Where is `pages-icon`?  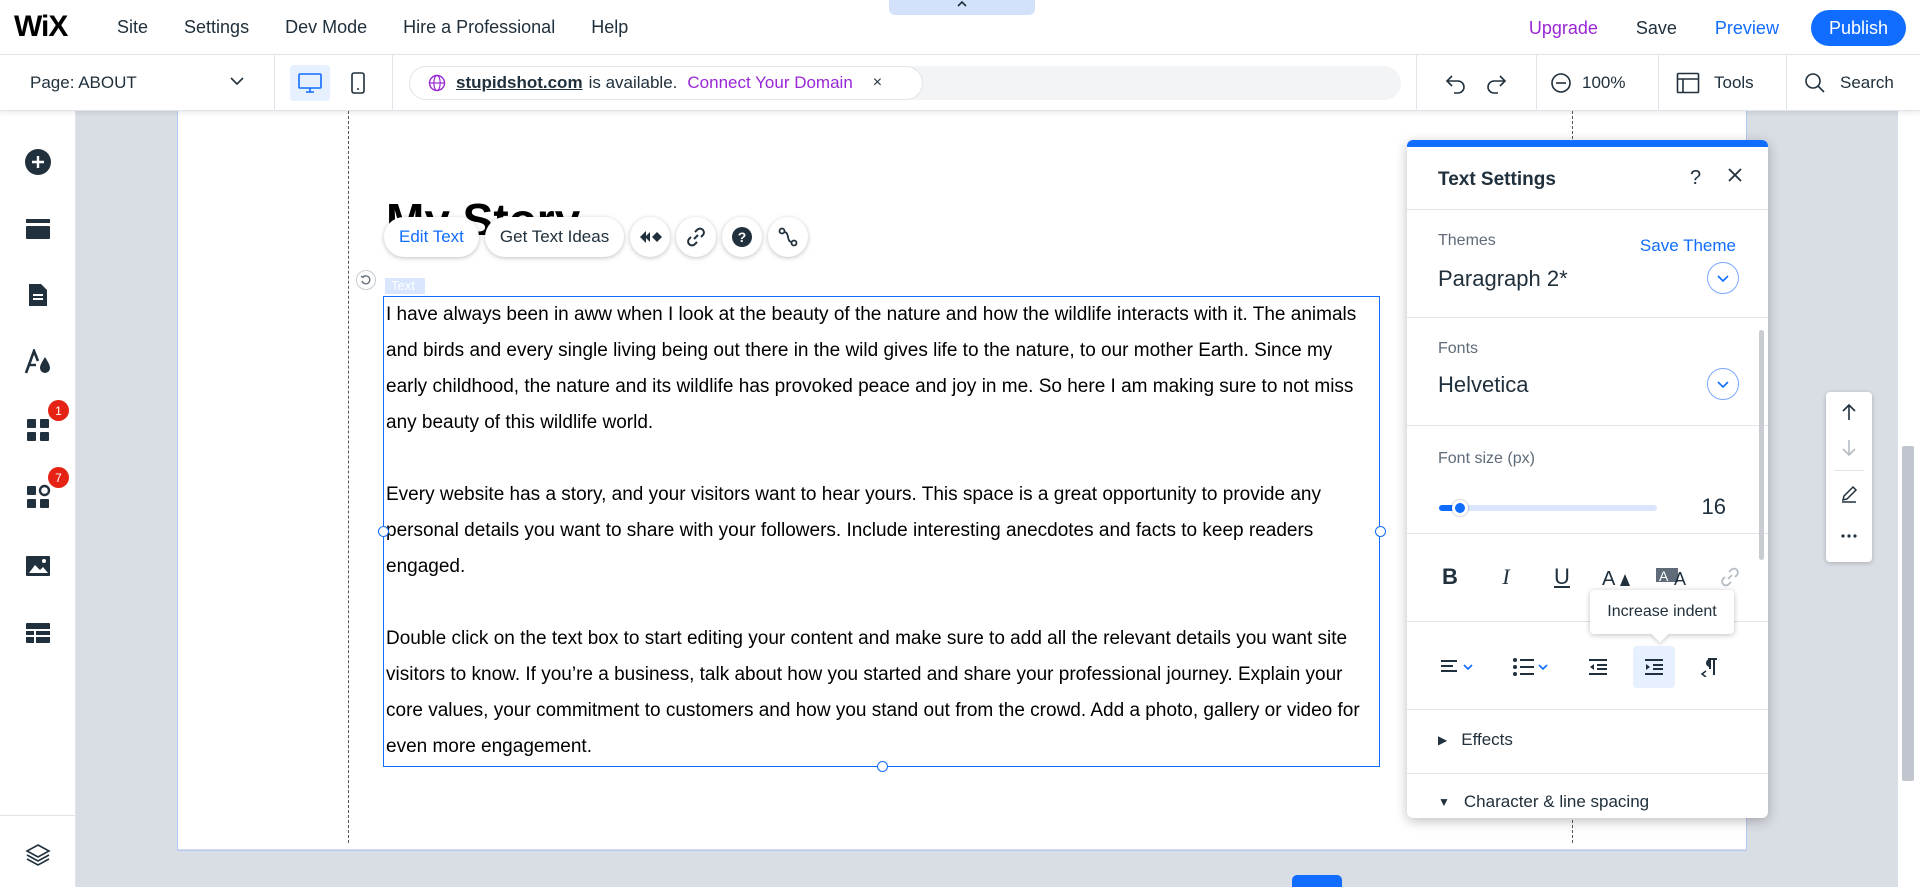
pages-icon is located at coordinates (38, 295).